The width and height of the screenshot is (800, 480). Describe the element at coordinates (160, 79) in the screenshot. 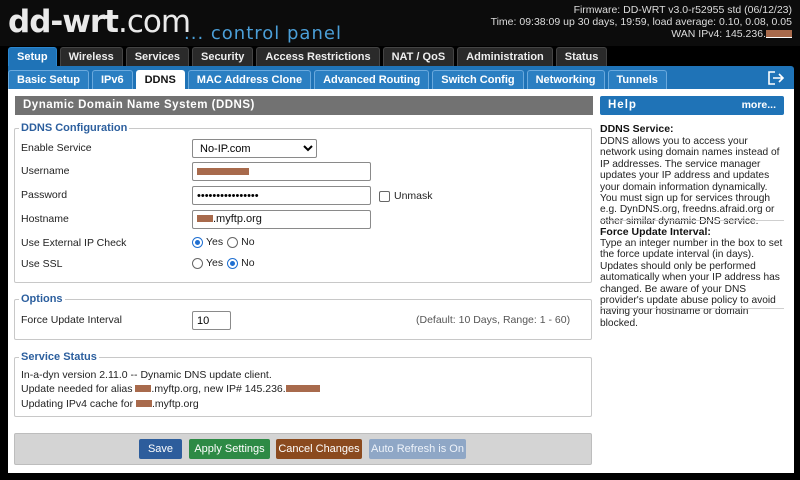

I see `subtab-ddns: DDNS` at that location.